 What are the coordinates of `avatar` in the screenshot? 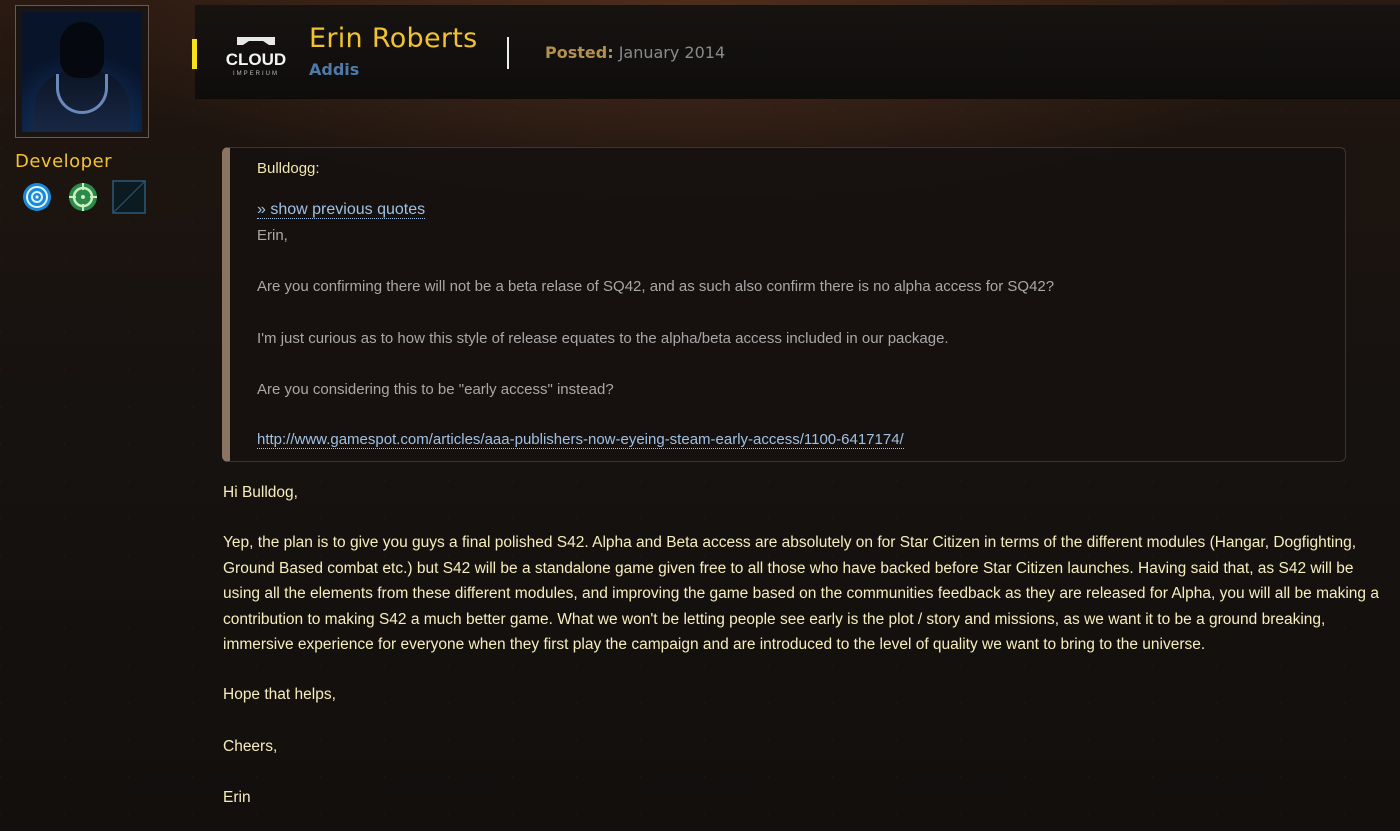 It's located at (82, 72).